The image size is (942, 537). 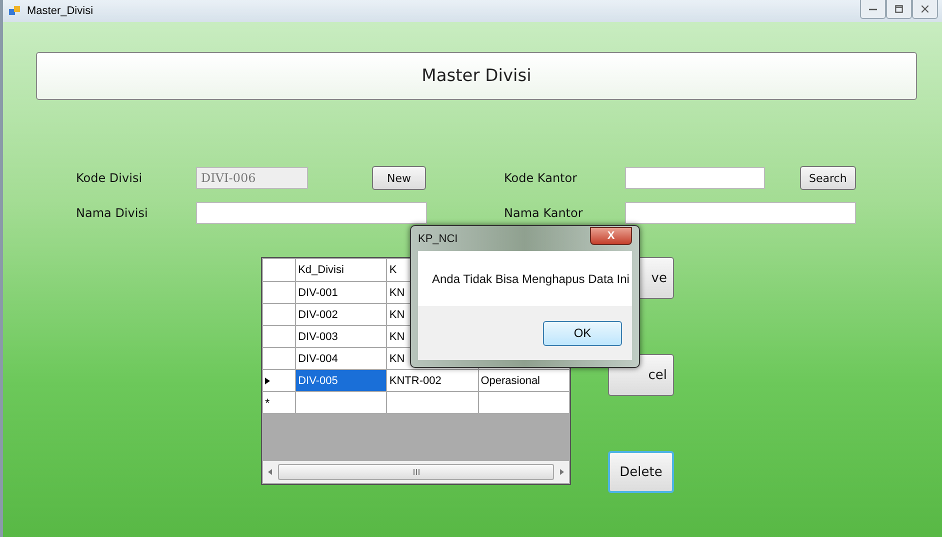 I want to click on close-button, so click(x=925, y=9).